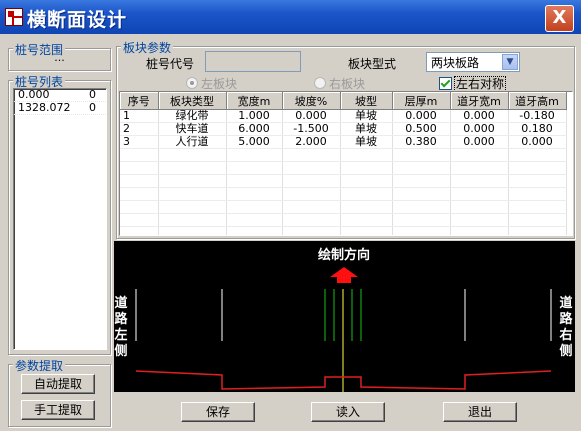  I want to click on right-side-char: 侧, so click(565, 351).